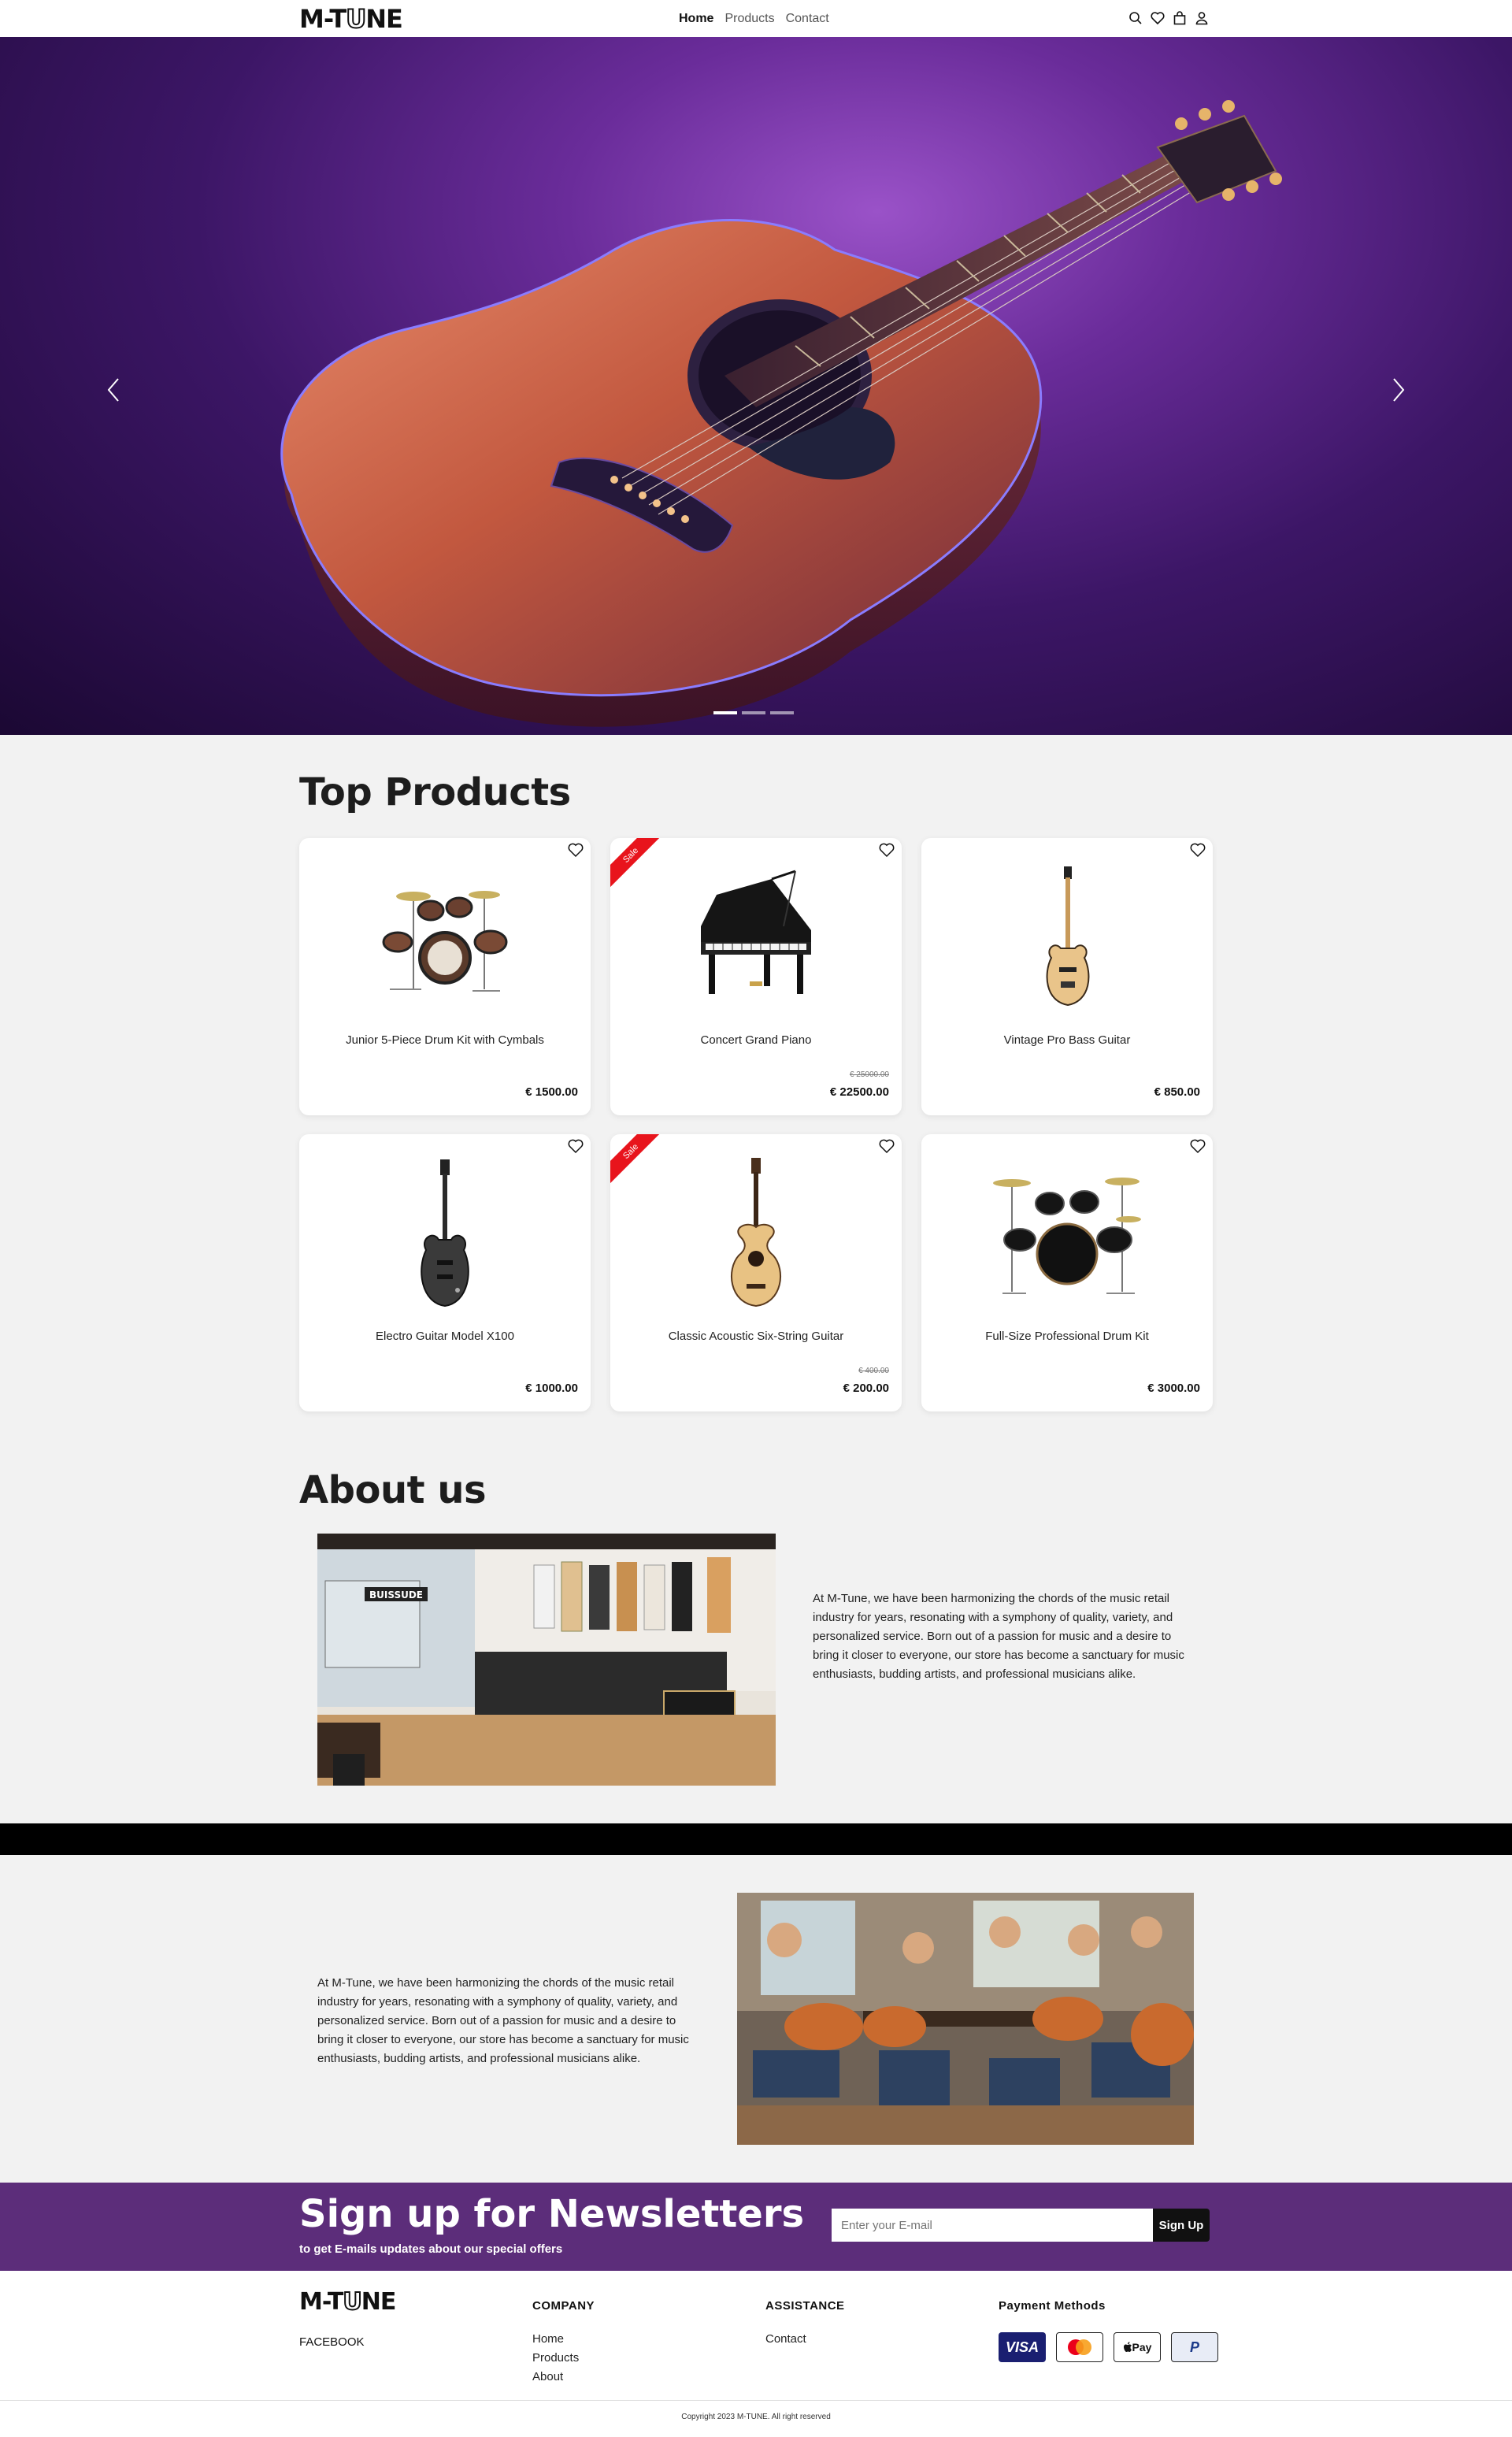  Describe the element at coordinates (1194, 2347) in the screenshot. I see `paypal-icon: P` at that location.